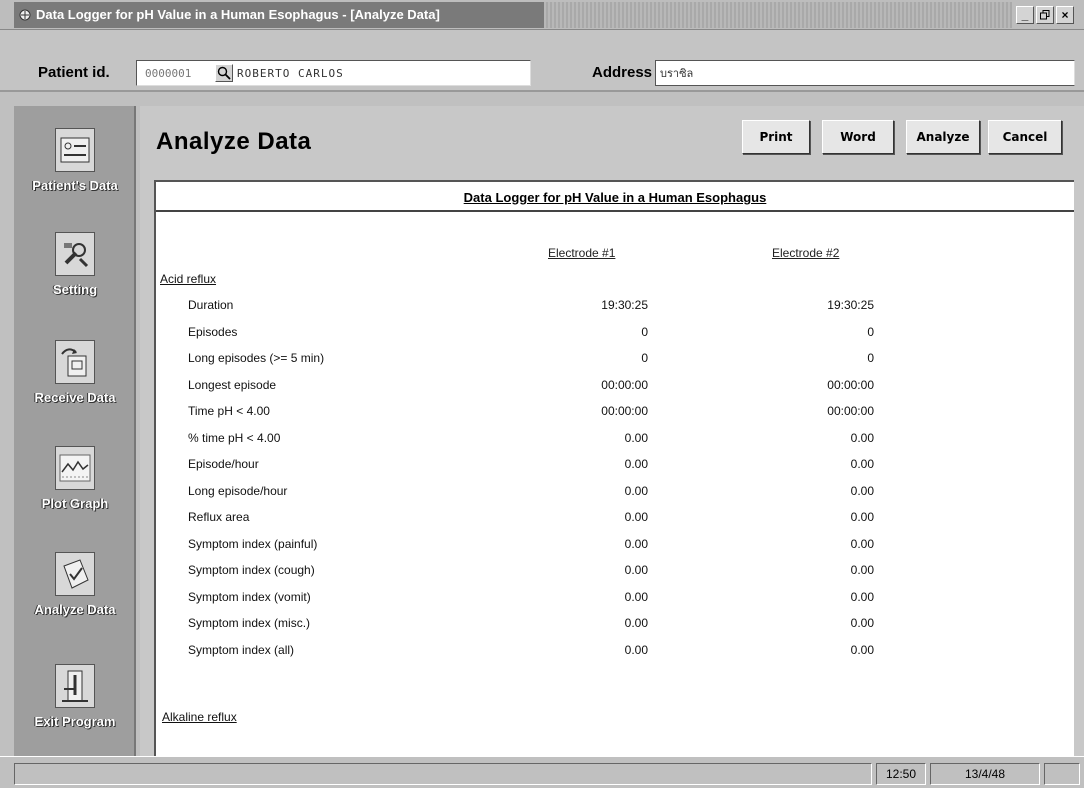 The image size is (1084, 788). I want to click on address-field: บราซิล, so click(865, 73).